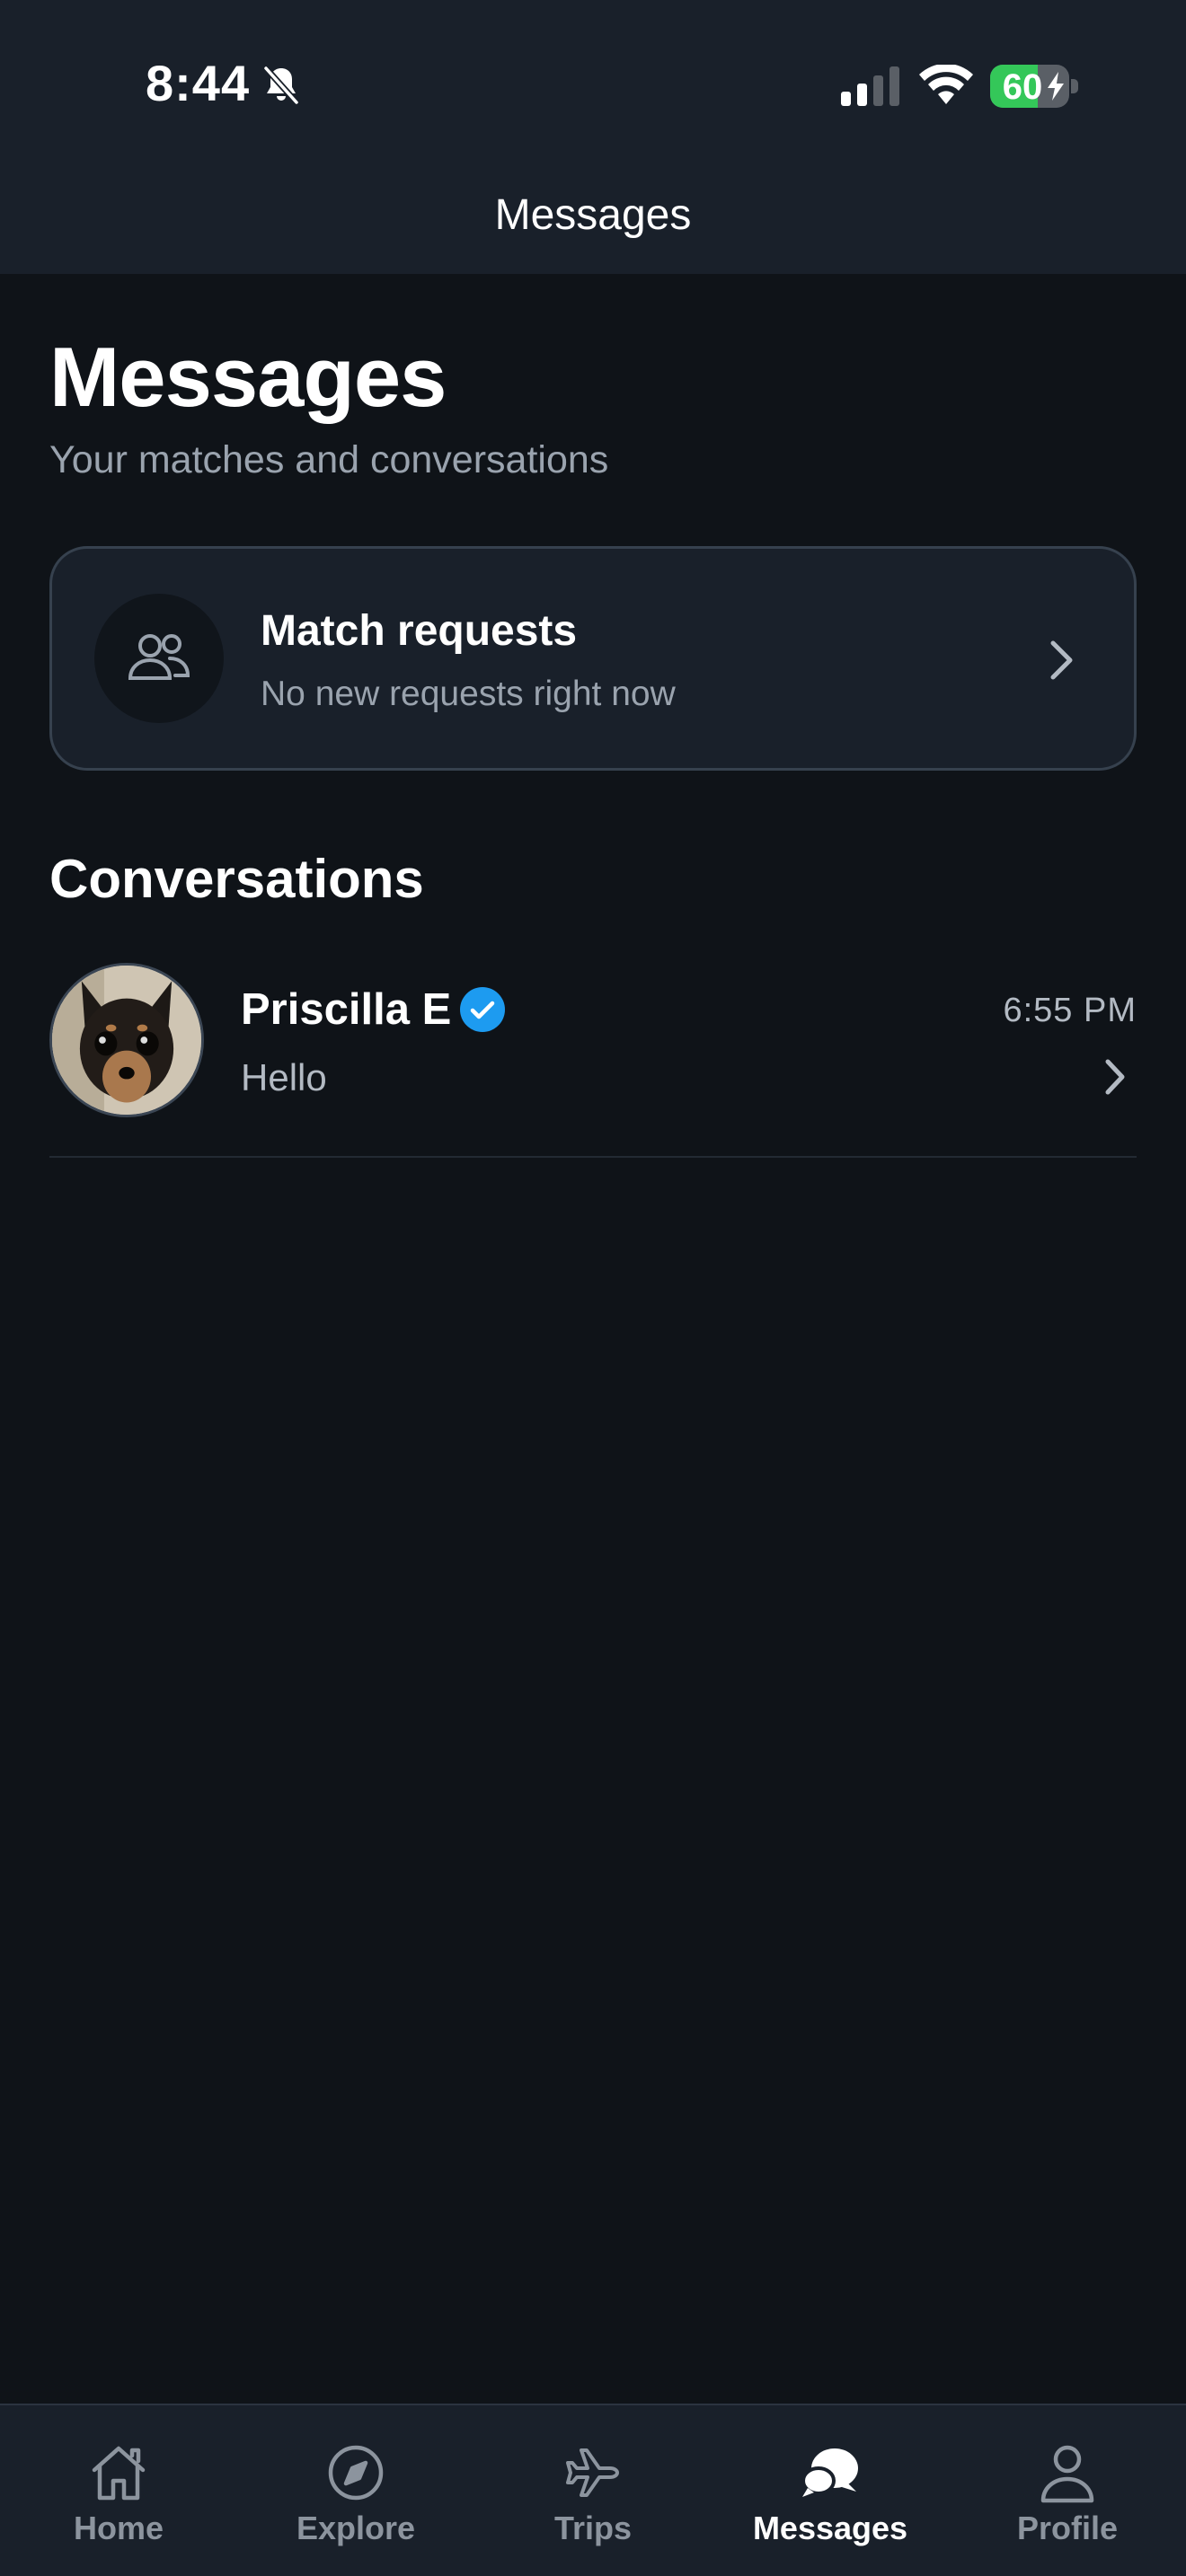  Describe the element at coordinates (593, 137) in the screenshot. I see `top-bar: 8:44 60 Messages` at that location.